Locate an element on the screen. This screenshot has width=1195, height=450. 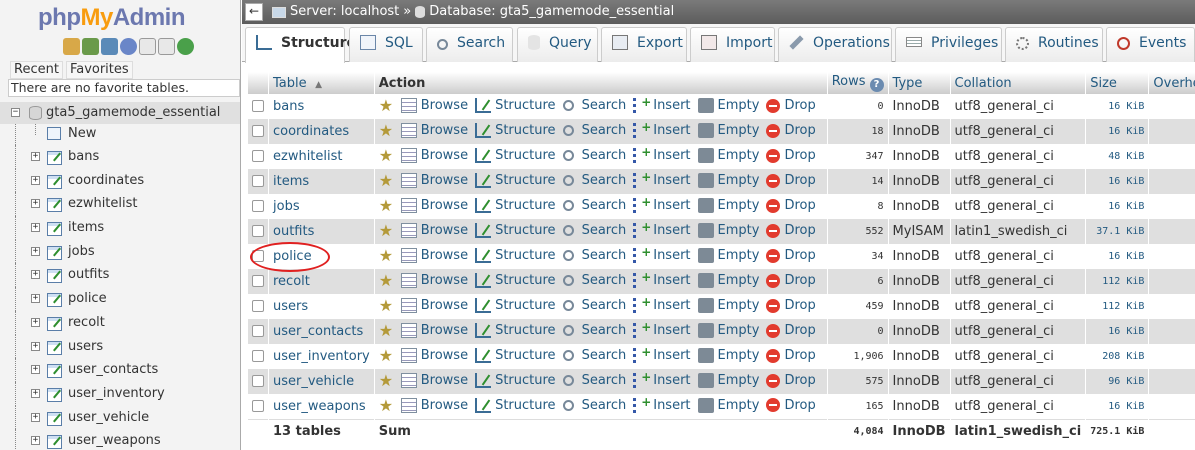
tab-import: Import is located at coordinates (732, 44).